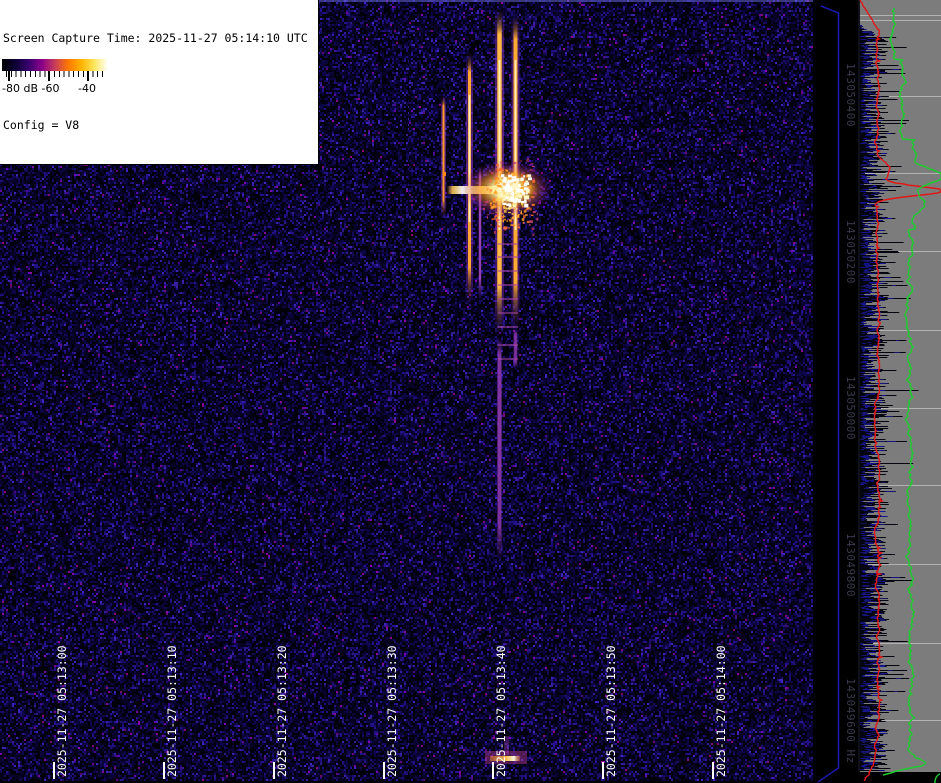 The width and height of the screenshot is (941, 783). Describe the element at coordinates (87, 88) in the screenshot. I see `legend-label-right: -40` at that location.